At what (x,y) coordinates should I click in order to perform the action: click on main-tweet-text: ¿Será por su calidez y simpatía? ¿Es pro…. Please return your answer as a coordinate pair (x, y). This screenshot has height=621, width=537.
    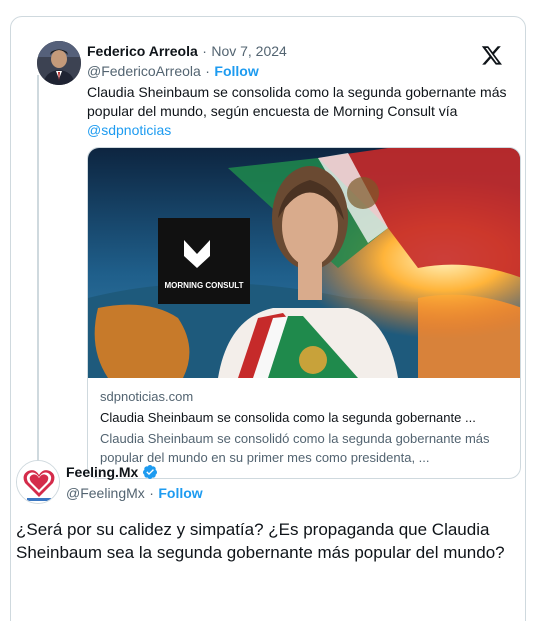
    Looking at the image, I should click on (260, 541).